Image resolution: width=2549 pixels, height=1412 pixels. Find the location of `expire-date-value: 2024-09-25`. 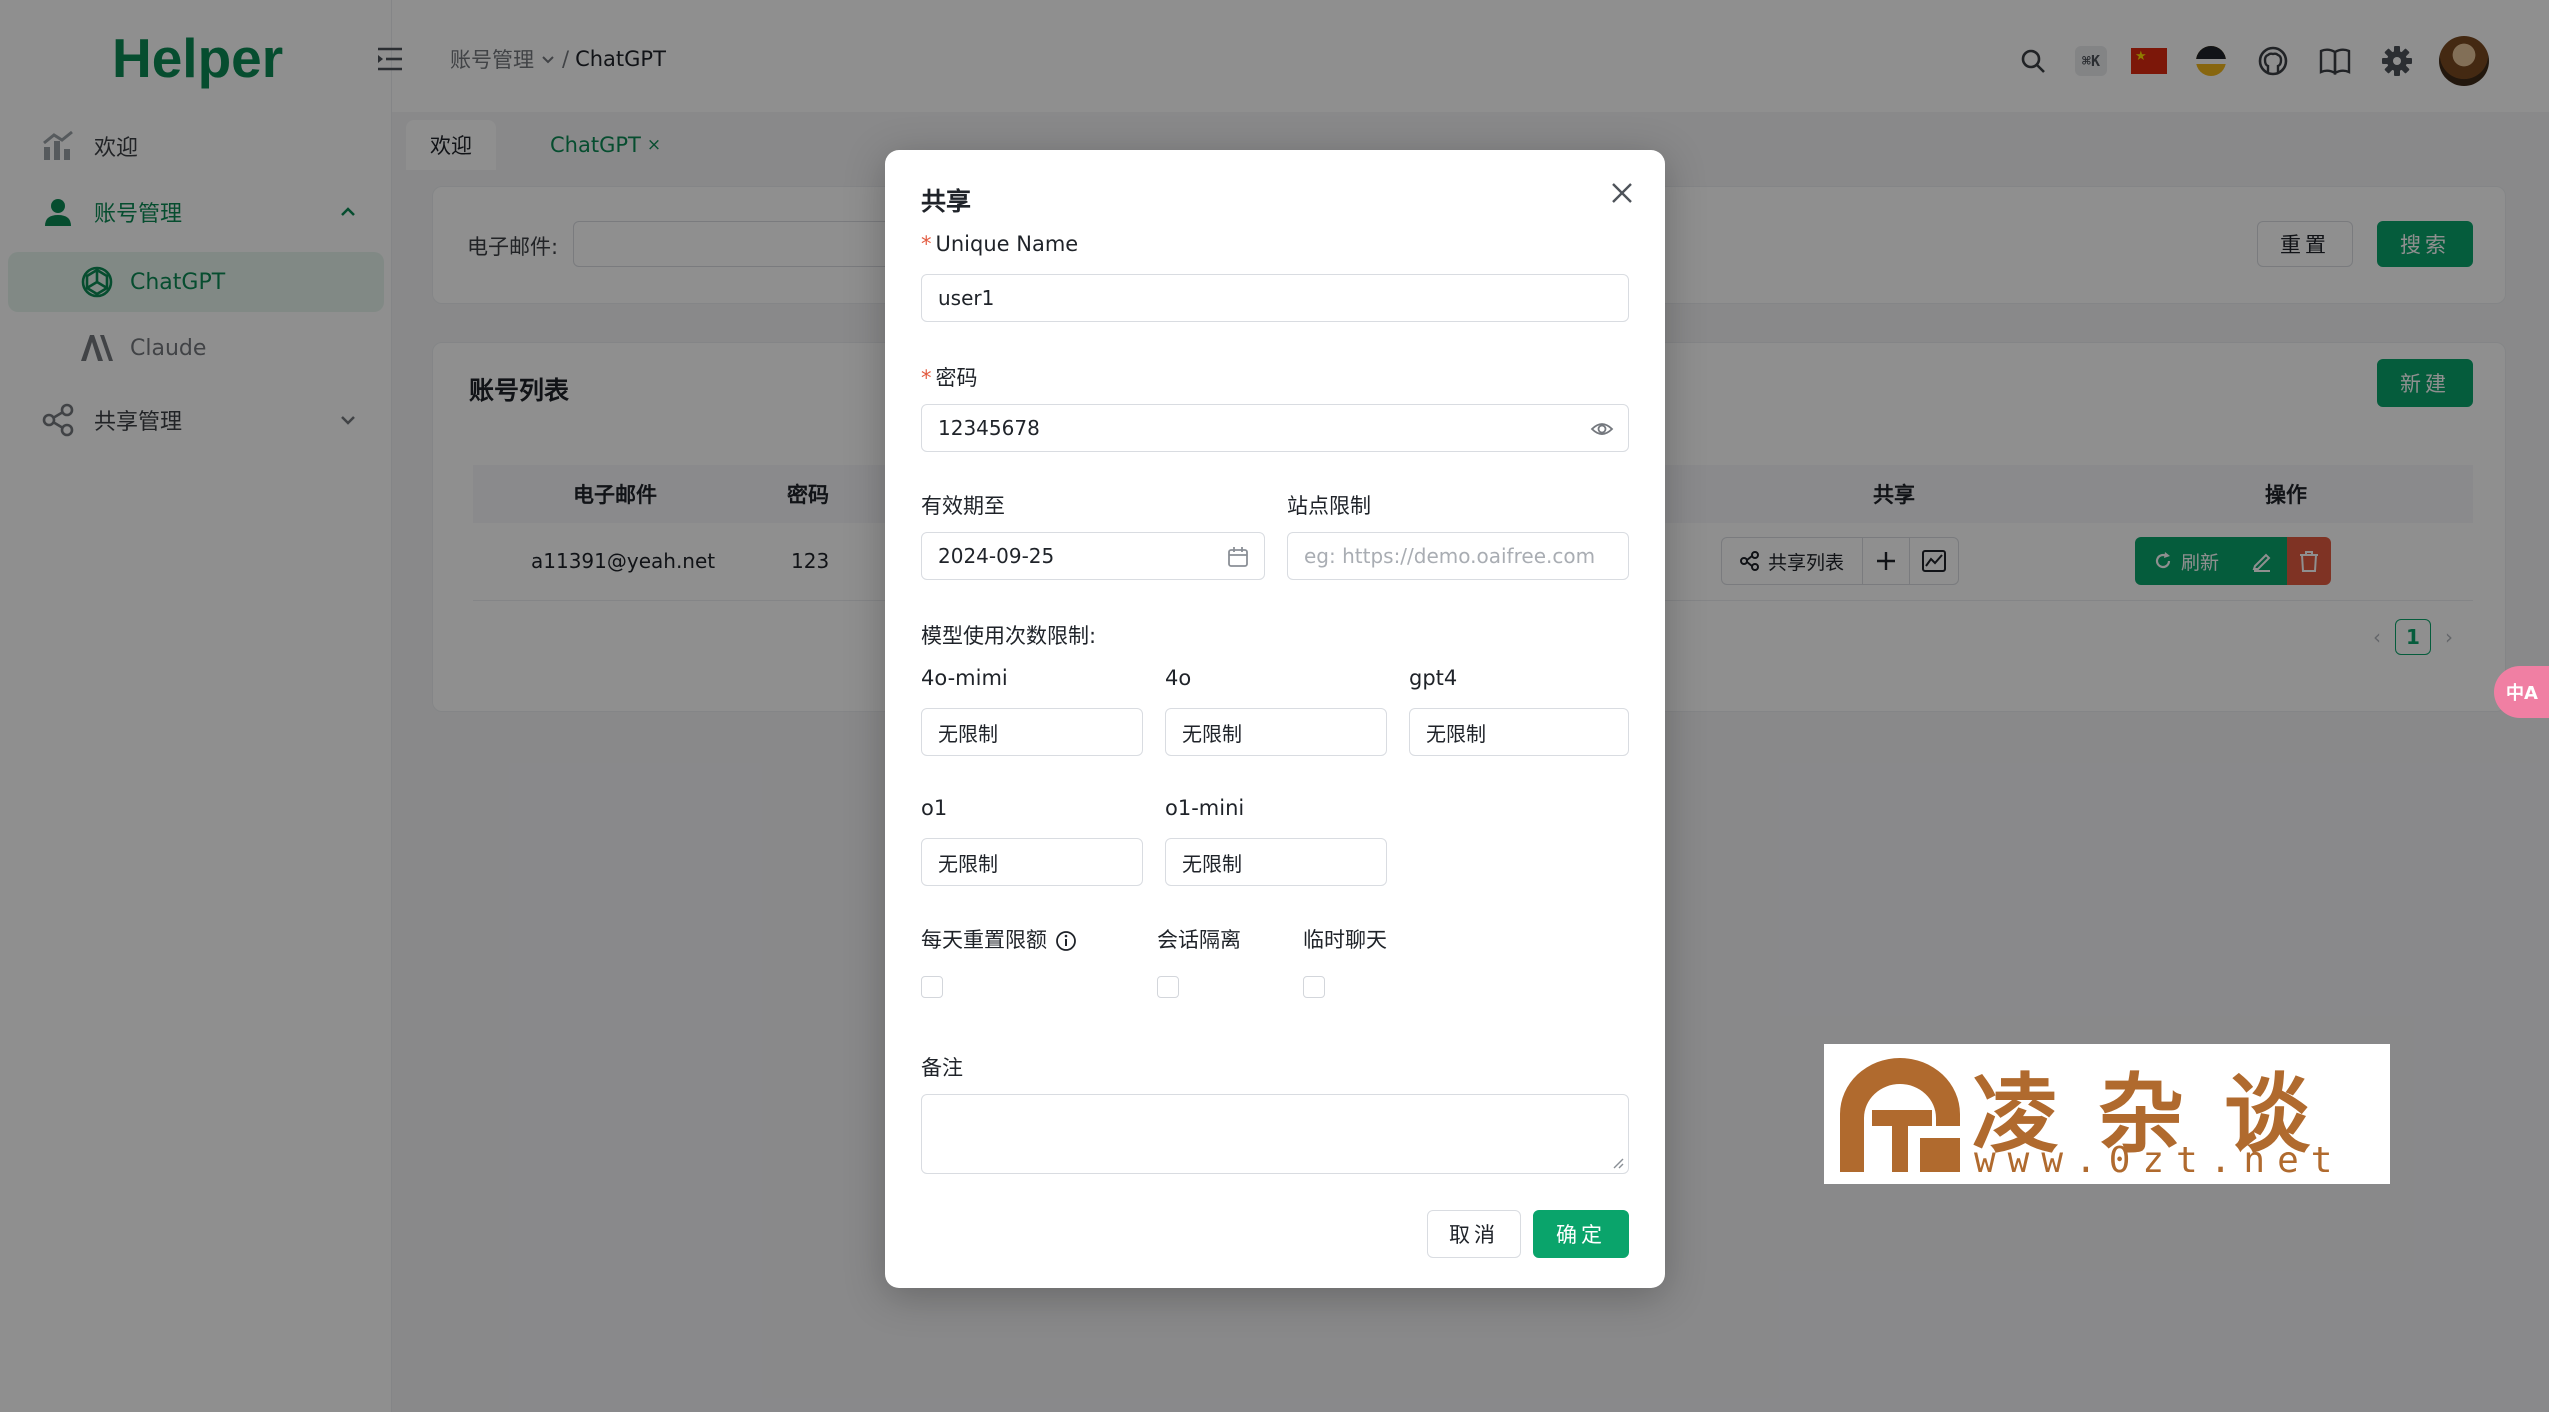

expire-date-value: 2024-09-25 is located at coordinates (996, 556).